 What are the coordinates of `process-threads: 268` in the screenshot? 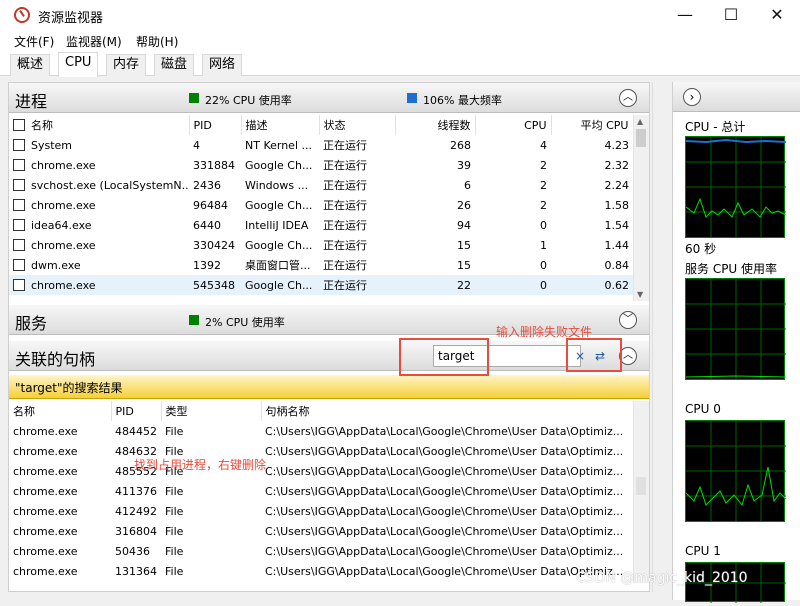 It's located at (460, 145).